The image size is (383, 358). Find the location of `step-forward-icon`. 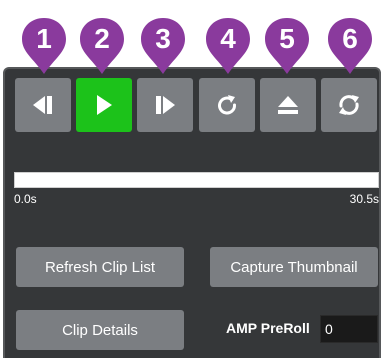

step-forward-icon is located at coordinates (165, 105).